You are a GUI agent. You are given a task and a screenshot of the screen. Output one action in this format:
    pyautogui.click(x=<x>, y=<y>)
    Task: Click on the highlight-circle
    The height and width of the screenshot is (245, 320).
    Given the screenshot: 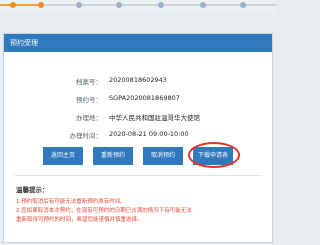 What is the action you would take?
    pyautogui.click(x=214, y=155)
    